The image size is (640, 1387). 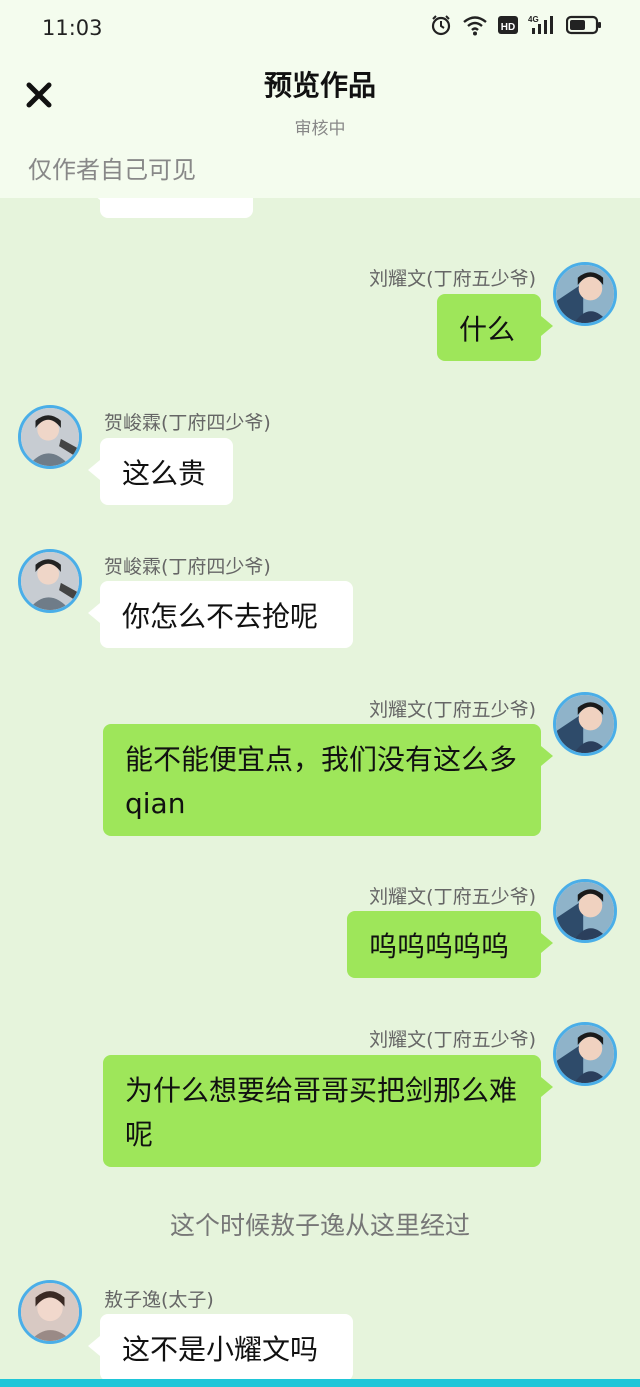 I want to click on message-text: 能不能便宜点，我们没有这么多qian, so click(x=321, y=781).